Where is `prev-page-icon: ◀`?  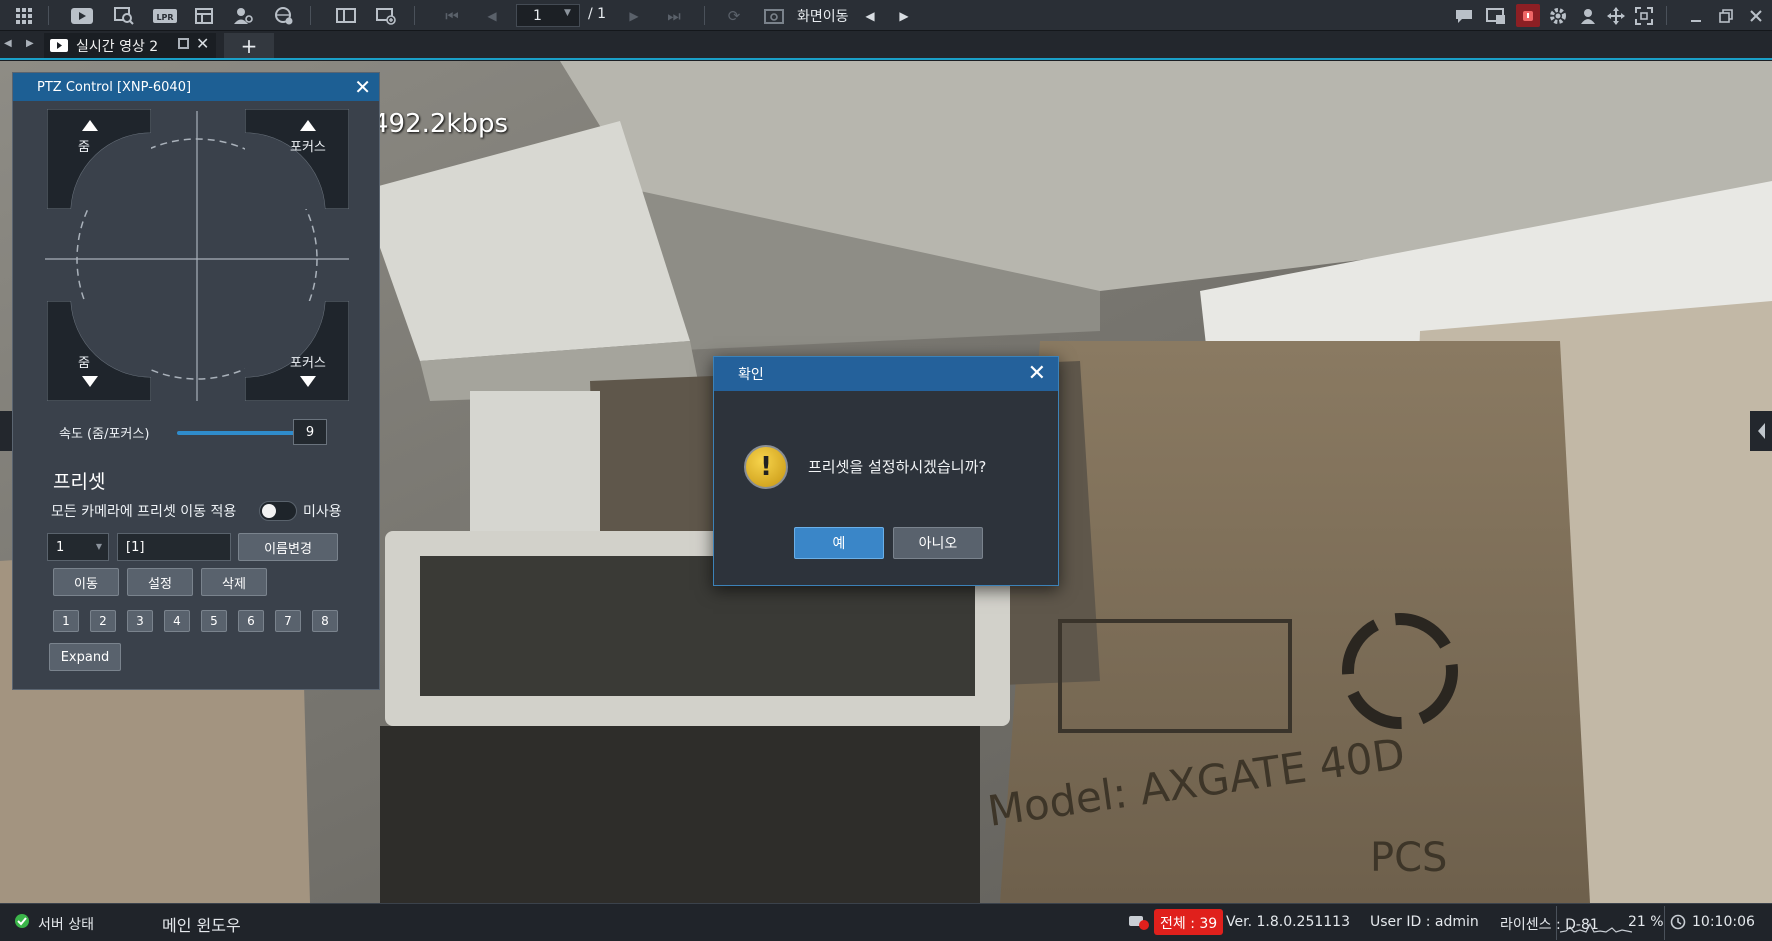
prev-page-icon: ◀ is located at coordinates (492, 15).